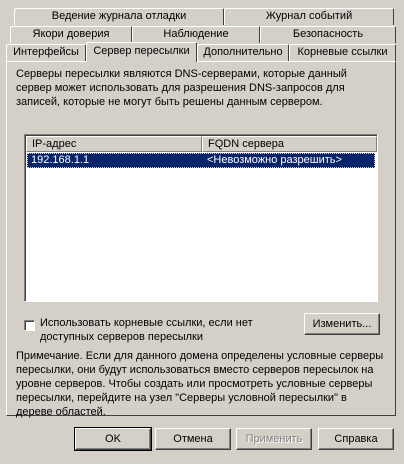  What do you see at coordinates (289, 144) in the screenshot?
I see `column-header-fqdn: FQDN сервера` at bounding box center [289, 144].